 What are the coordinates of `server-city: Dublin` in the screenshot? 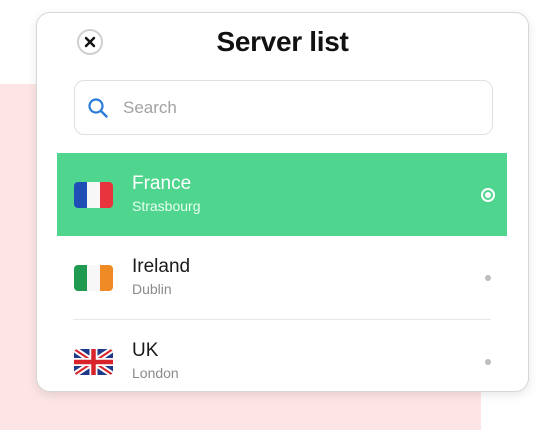 It's located at (152, 289).